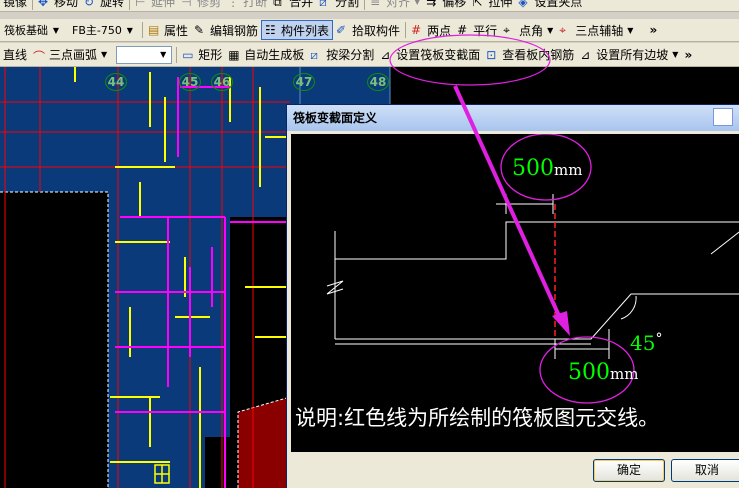 This screenshot has width=739, height=488. I want to click on extend-button: ⊢ 延伸, so click(155, 5).